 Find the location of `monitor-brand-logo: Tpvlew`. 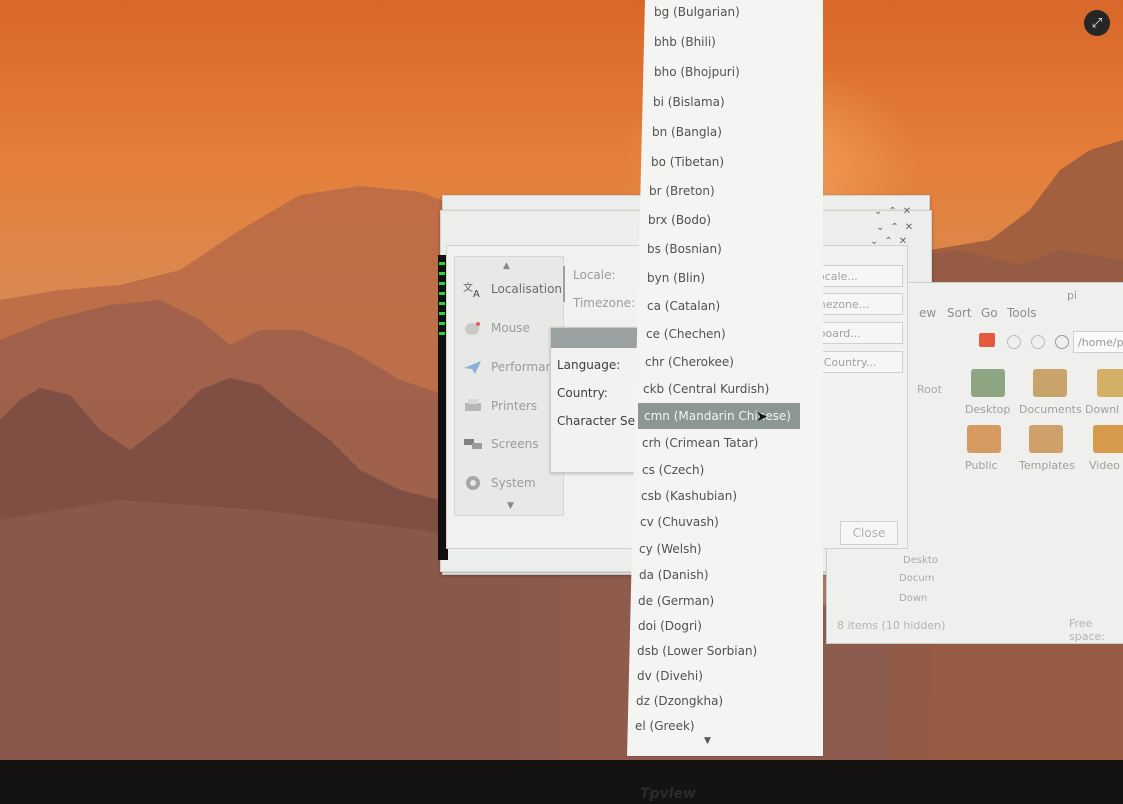

monitor-brand-logo: Tpvlew is located at coordinates (668, 794).